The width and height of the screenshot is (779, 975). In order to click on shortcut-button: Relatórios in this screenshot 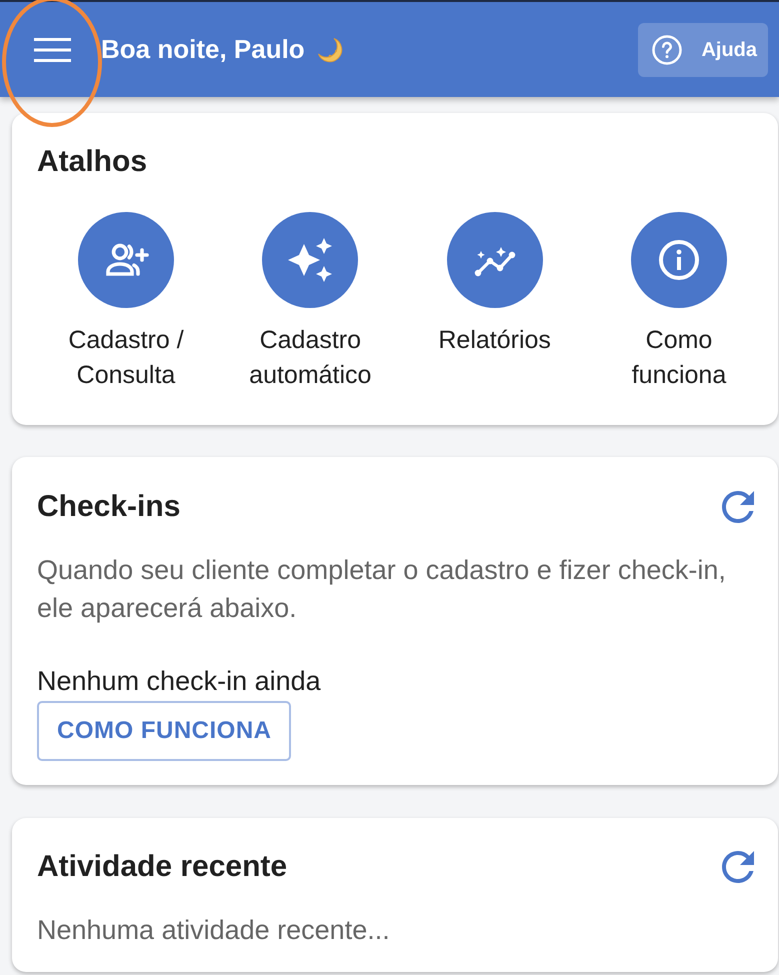, I will do `click(495, 302)`.